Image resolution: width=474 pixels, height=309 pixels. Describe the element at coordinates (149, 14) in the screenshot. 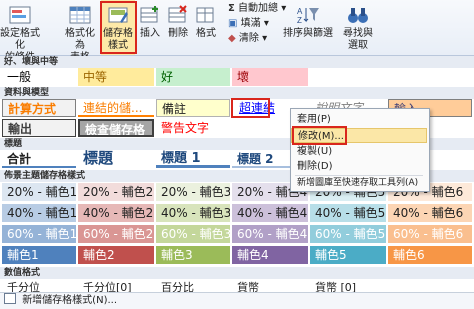

I see `insert-icon` at that location.